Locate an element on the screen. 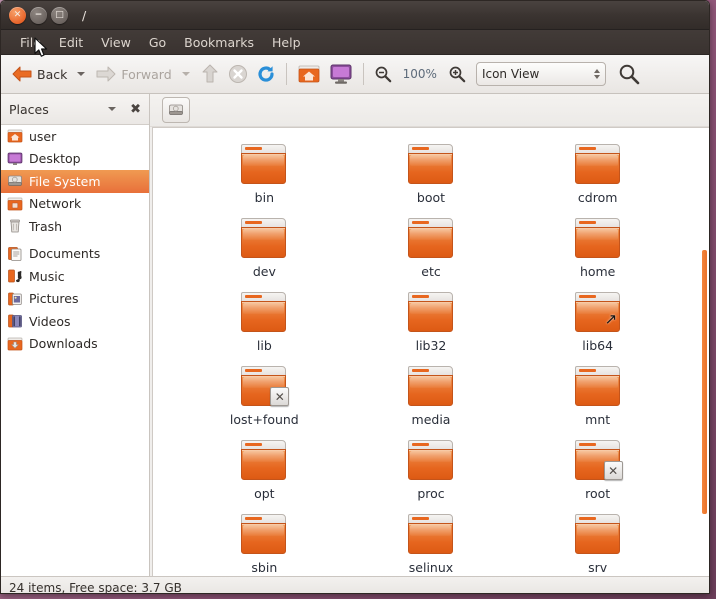  menu-go: Go is located at coordinates (157, 42).